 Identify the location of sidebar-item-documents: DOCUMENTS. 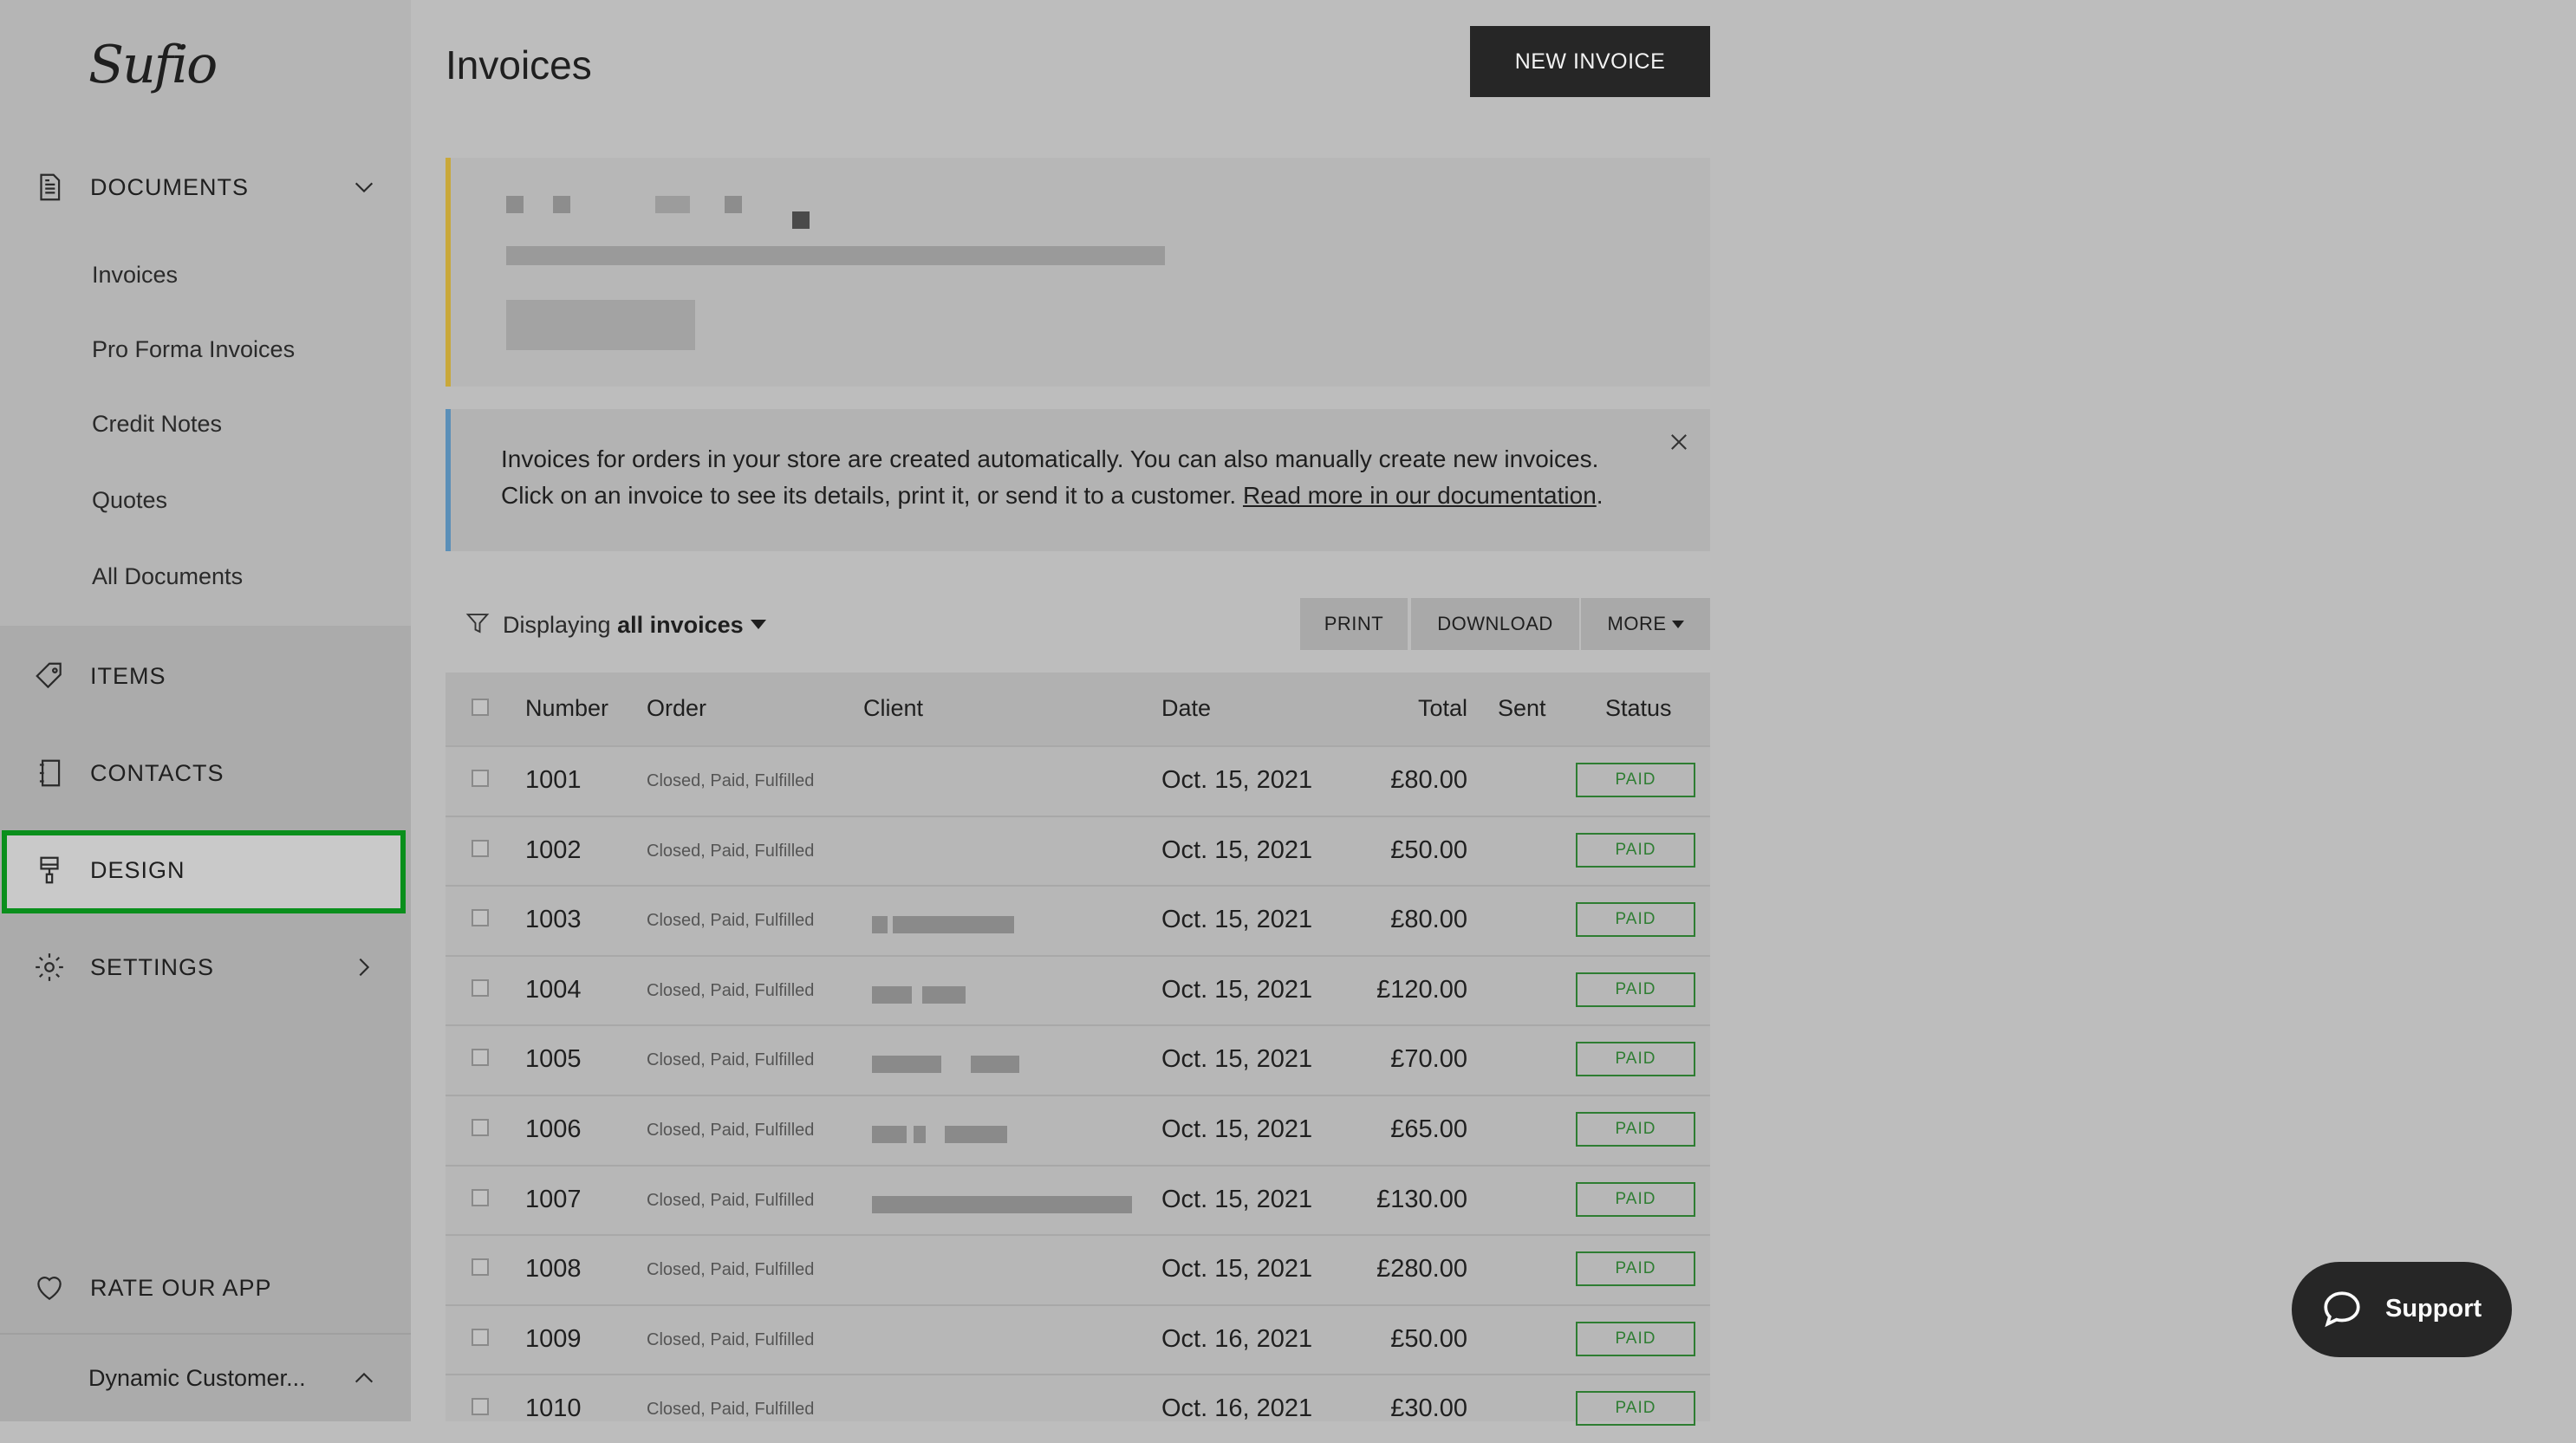
(205, 187).